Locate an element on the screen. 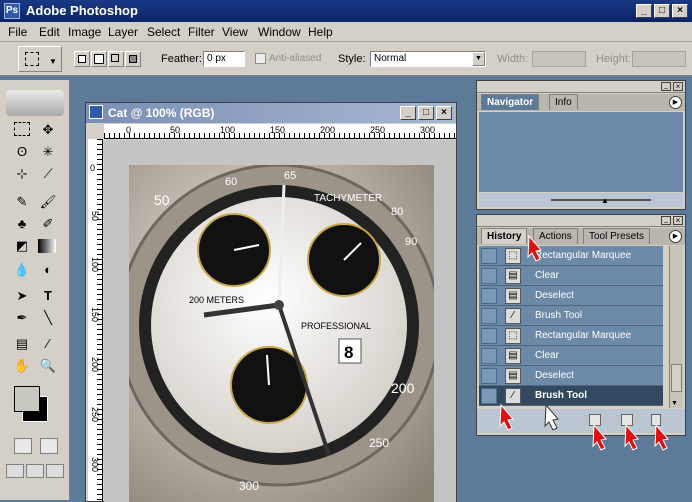  callout-overlay is located at coordinates (584, 342).